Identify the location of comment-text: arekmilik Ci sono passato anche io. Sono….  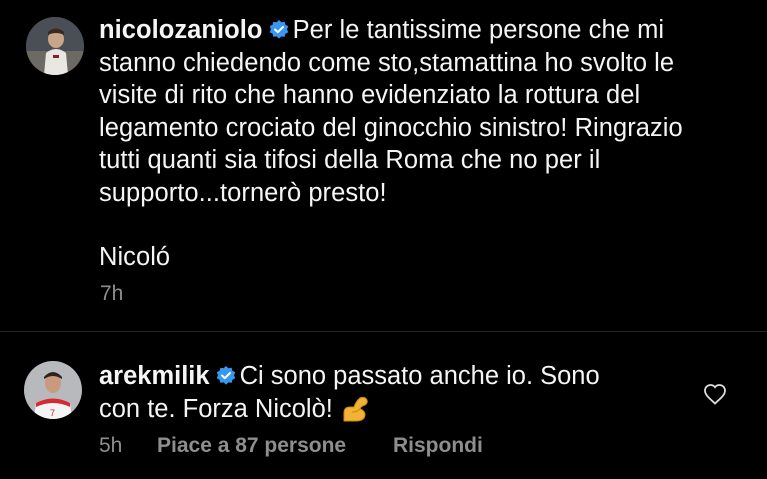
(379, 392).